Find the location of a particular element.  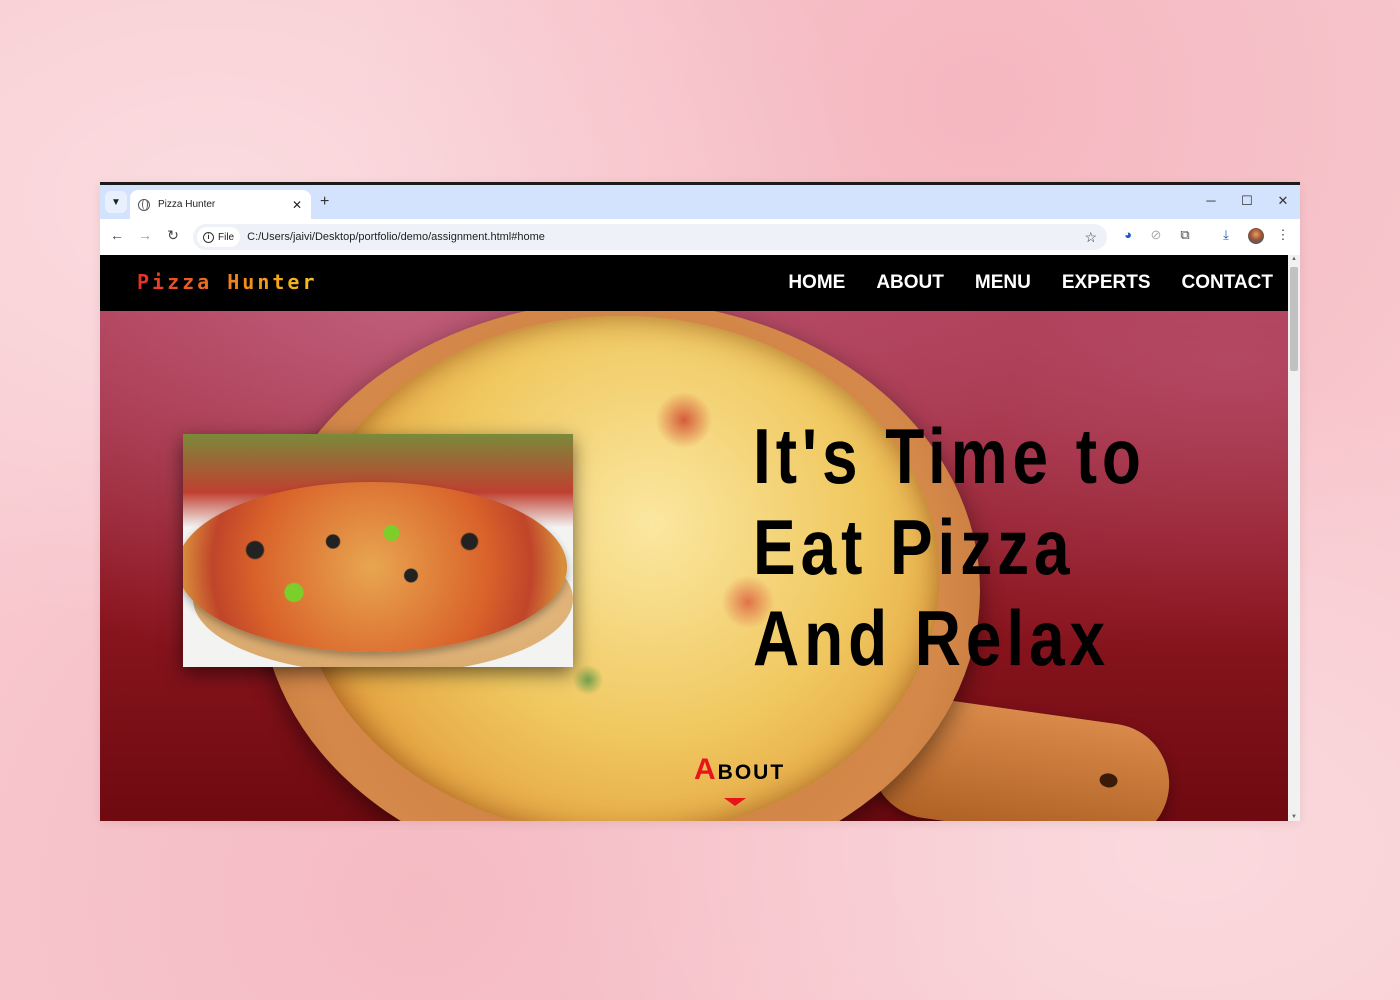

tab-strip: ▼ Pizza Hunter ✕ + ─ ☐ ✕ is located at coordinates (700, 202).